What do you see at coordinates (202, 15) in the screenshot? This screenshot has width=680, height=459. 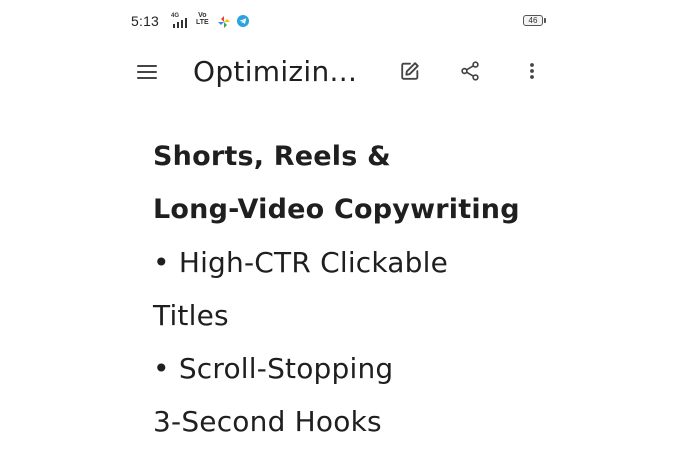 I see `volte-top: Vo` at bounding box center [202, 15].